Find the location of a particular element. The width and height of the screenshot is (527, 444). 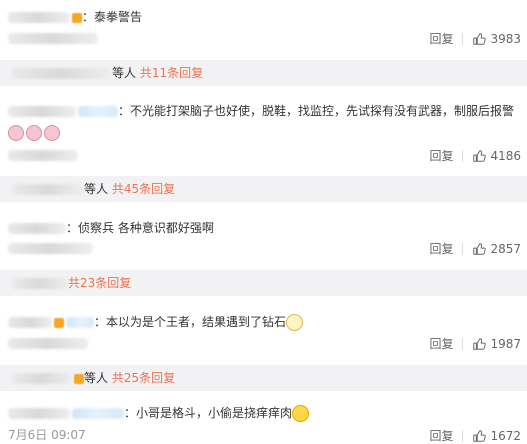

emoji-row is located at coordinates (35, 132).